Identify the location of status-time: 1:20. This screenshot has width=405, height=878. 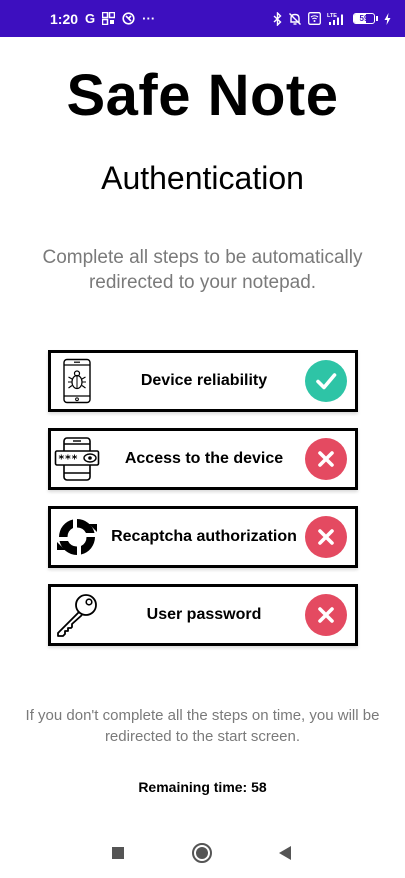
(64, 18).